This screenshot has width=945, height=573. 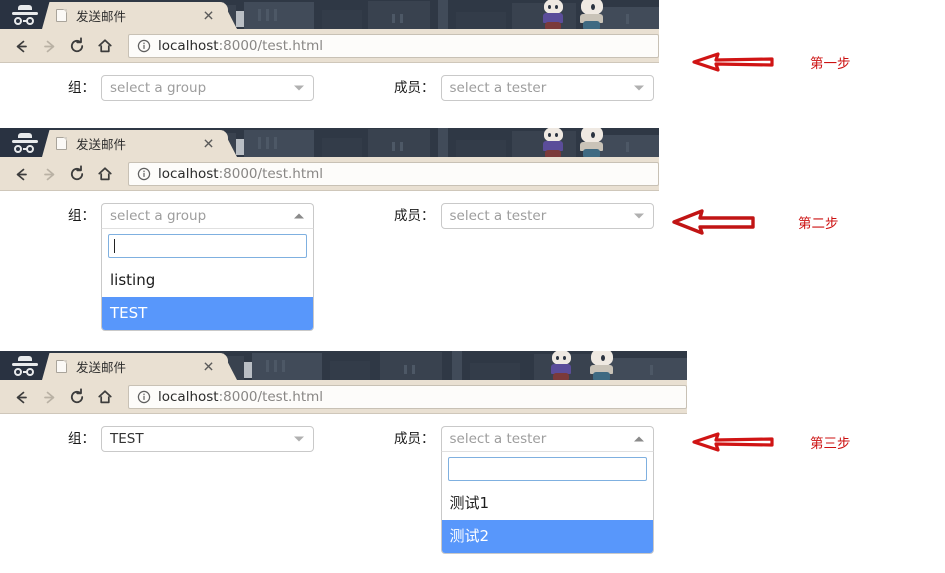 I want to click on annotation-step-3: 第三步, so click(x=771, y=442).